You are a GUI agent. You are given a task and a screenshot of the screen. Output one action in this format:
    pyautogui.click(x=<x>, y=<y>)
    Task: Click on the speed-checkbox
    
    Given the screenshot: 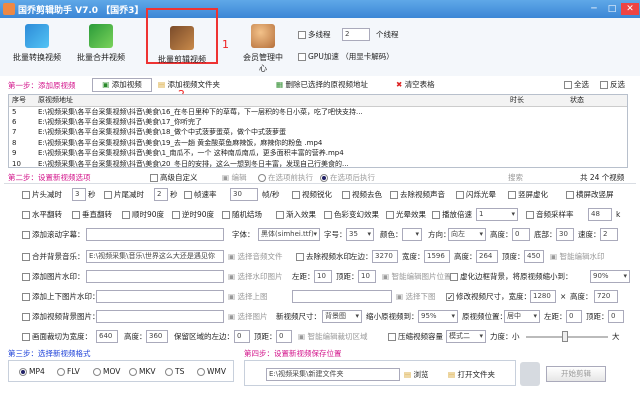 What is the action you would take?
    pyautogui.click(x=436, y=215)
    